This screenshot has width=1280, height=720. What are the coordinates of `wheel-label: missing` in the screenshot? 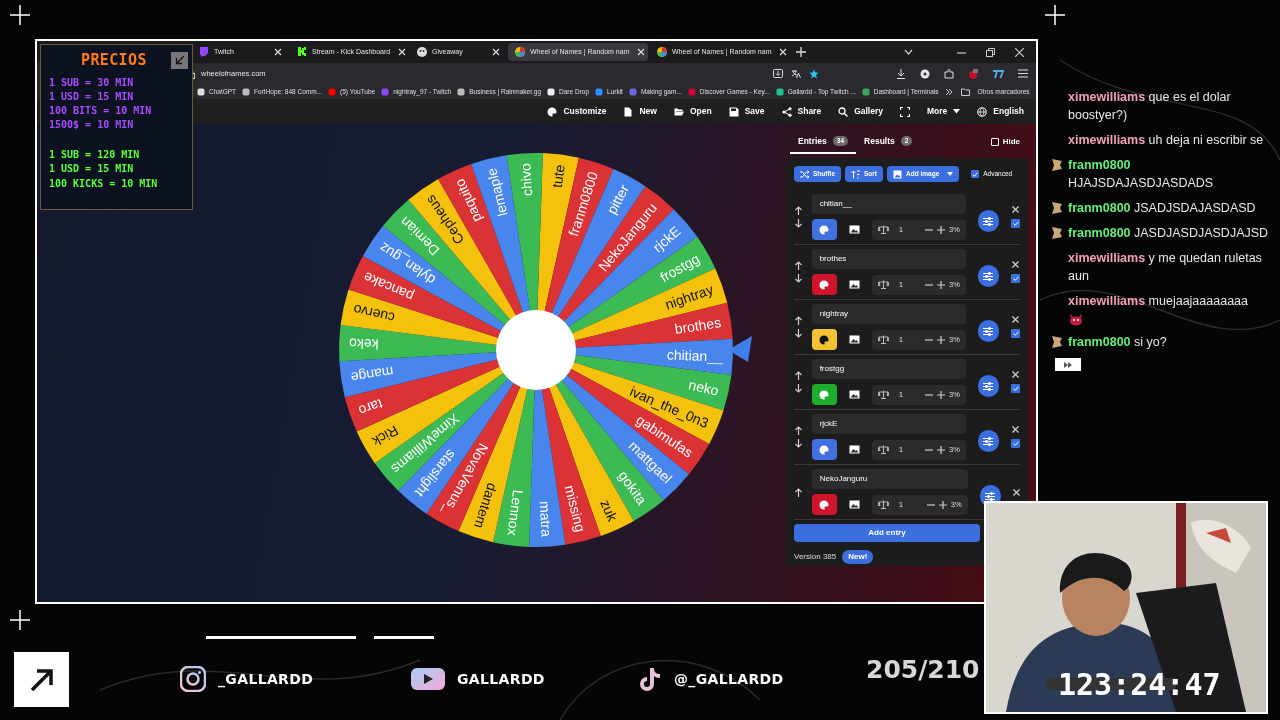 It's located at (575, 508).